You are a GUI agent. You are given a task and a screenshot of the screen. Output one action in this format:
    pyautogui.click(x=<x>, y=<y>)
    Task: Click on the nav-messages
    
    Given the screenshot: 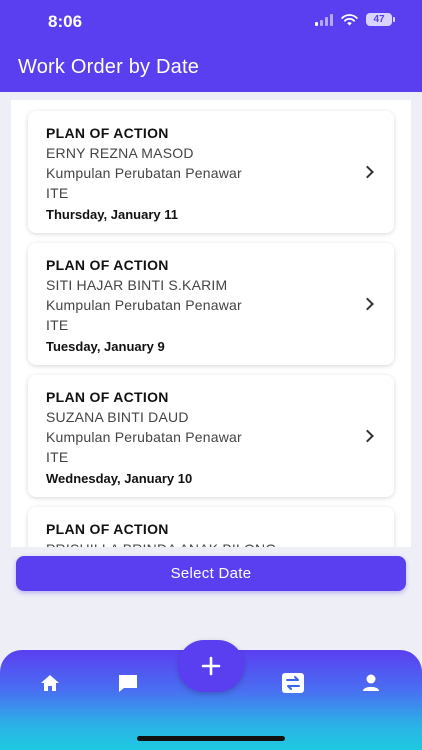 What is the action you would take?
    pyautogui.click(x=128, y=683)
    